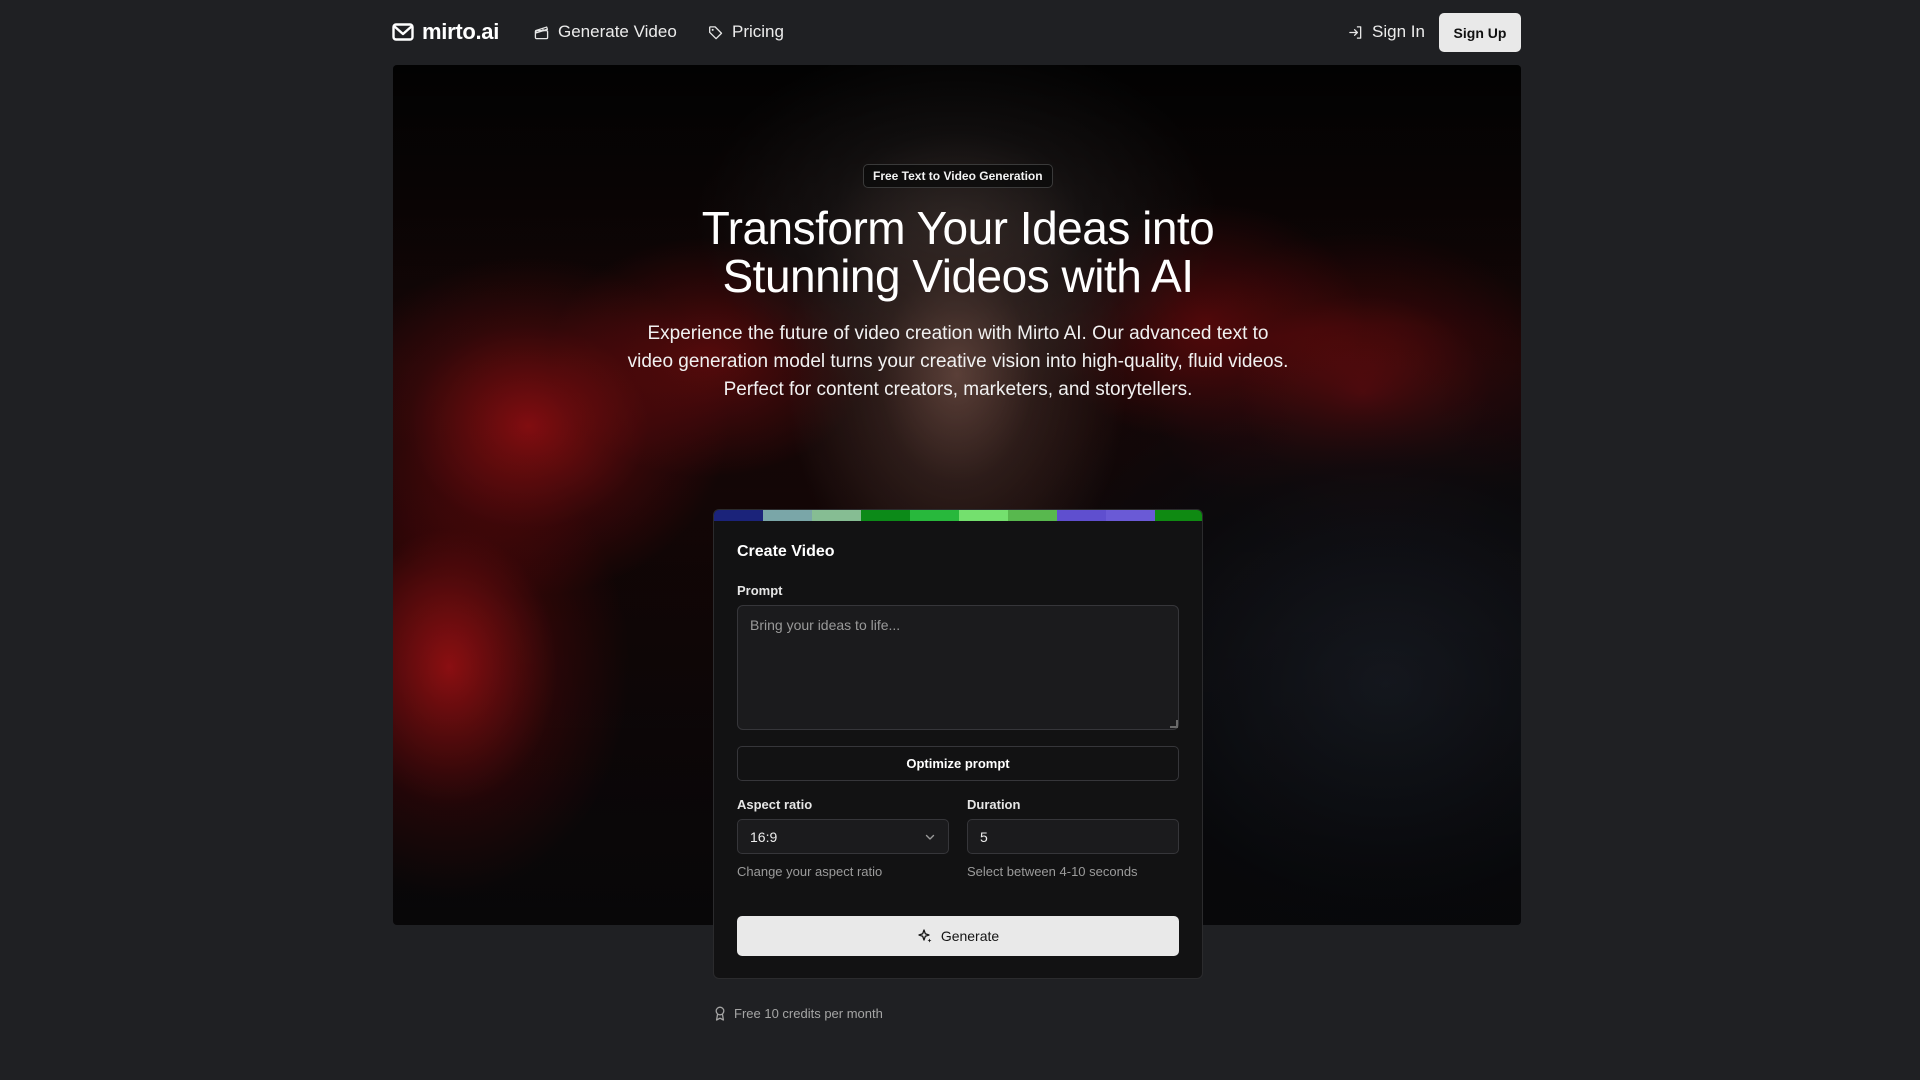  Describe the element at coordinates (994, 804) in the screenshot. I see `duration-label: Duration` at that location.